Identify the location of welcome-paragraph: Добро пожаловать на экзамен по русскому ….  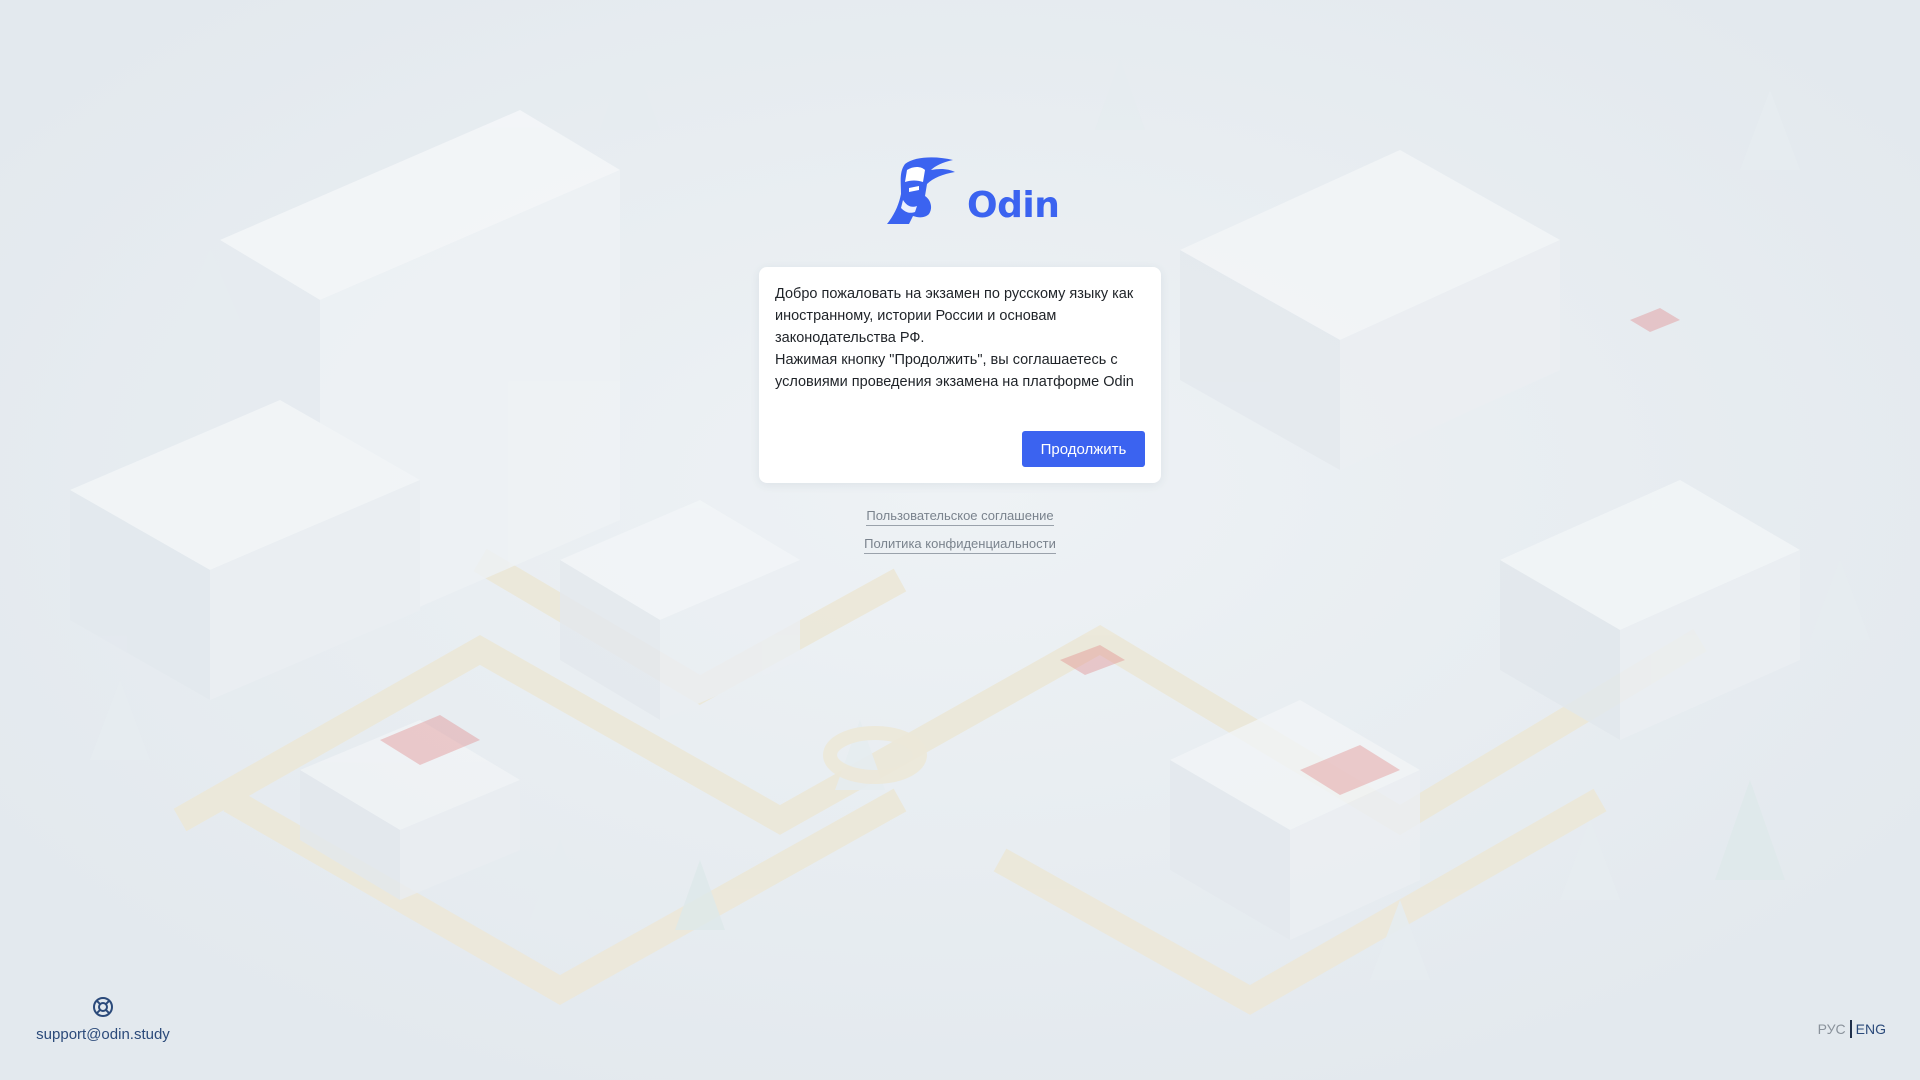
(954, 316).